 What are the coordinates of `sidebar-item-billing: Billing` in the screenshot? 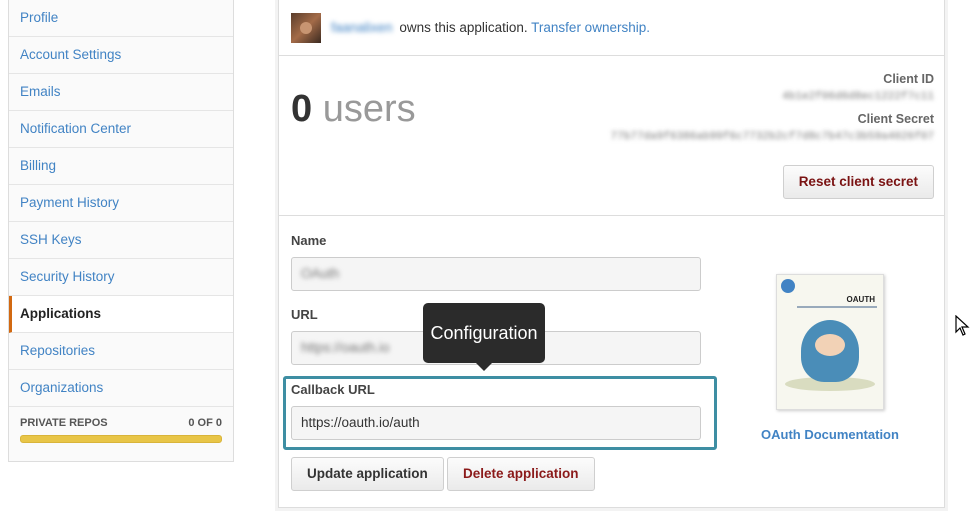 It's located at (121, 166).